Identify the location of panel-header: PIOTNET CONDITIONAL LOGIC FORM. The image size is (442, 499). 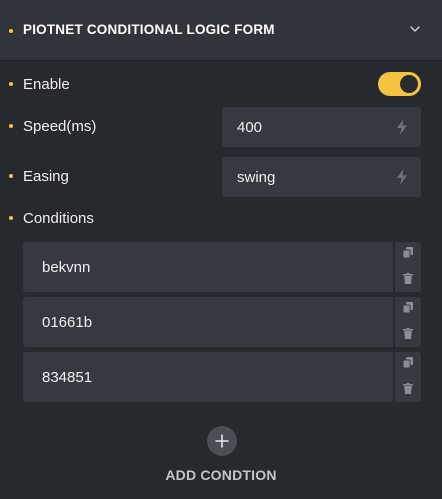
(221, 30).